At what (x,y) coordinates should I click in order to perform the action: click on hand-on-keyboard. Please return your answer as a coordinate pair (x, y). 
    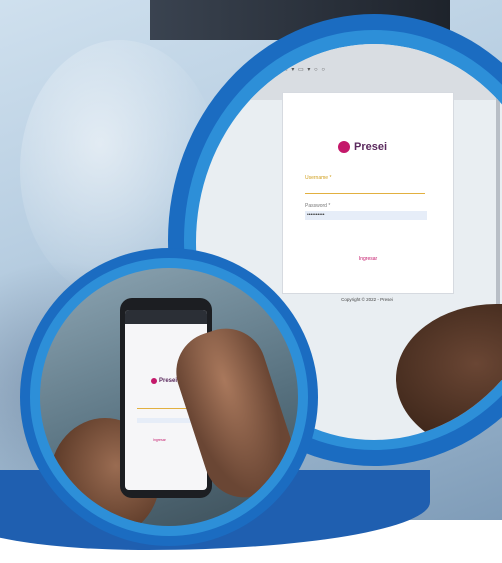
    Looking at the image, I should click on (449, 372).